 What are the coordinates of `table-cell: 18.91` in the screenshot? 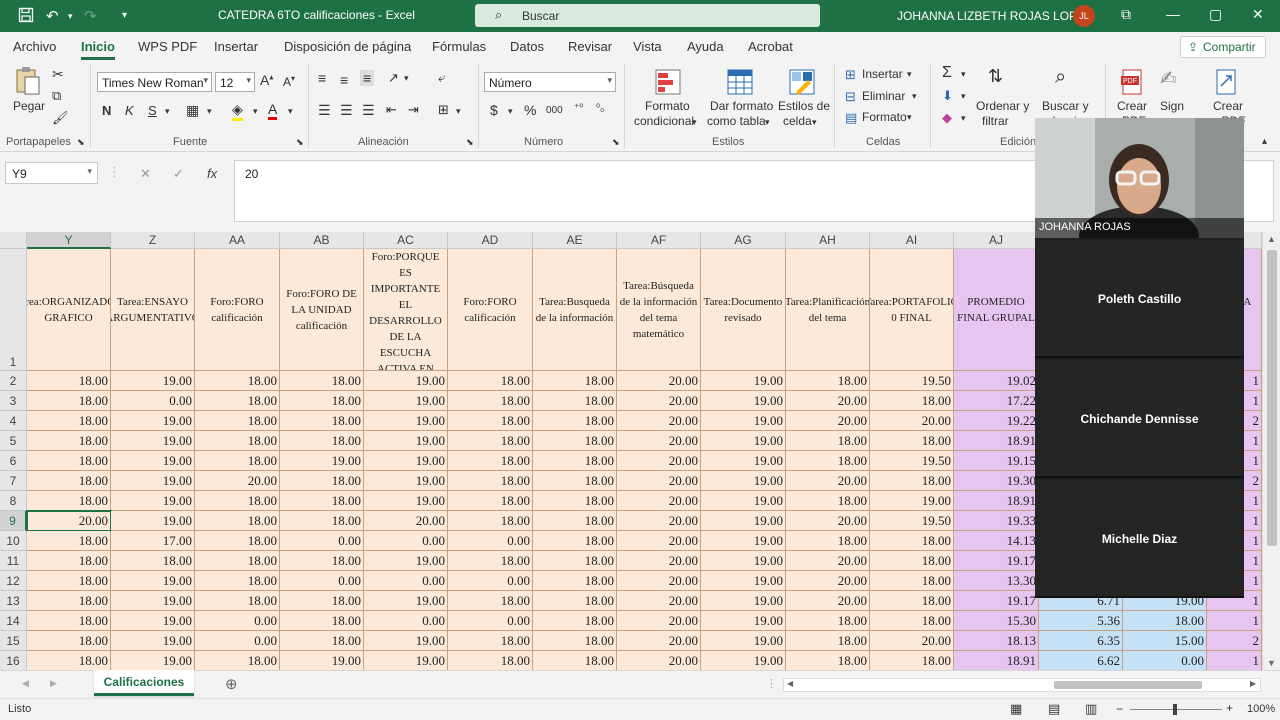 It's located at (996, 501).